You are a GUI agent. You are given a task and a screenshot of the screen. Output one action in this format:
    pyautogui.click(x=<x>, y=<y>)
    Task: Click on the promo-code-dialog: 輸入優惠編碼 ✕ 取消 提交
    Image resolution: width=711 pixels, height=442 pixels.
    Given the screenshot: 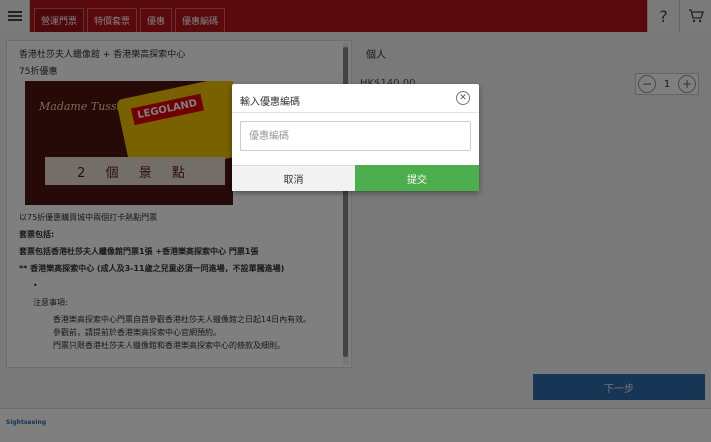 What is the action you would take?
    pyautogui.click(x=355, y=137)
    